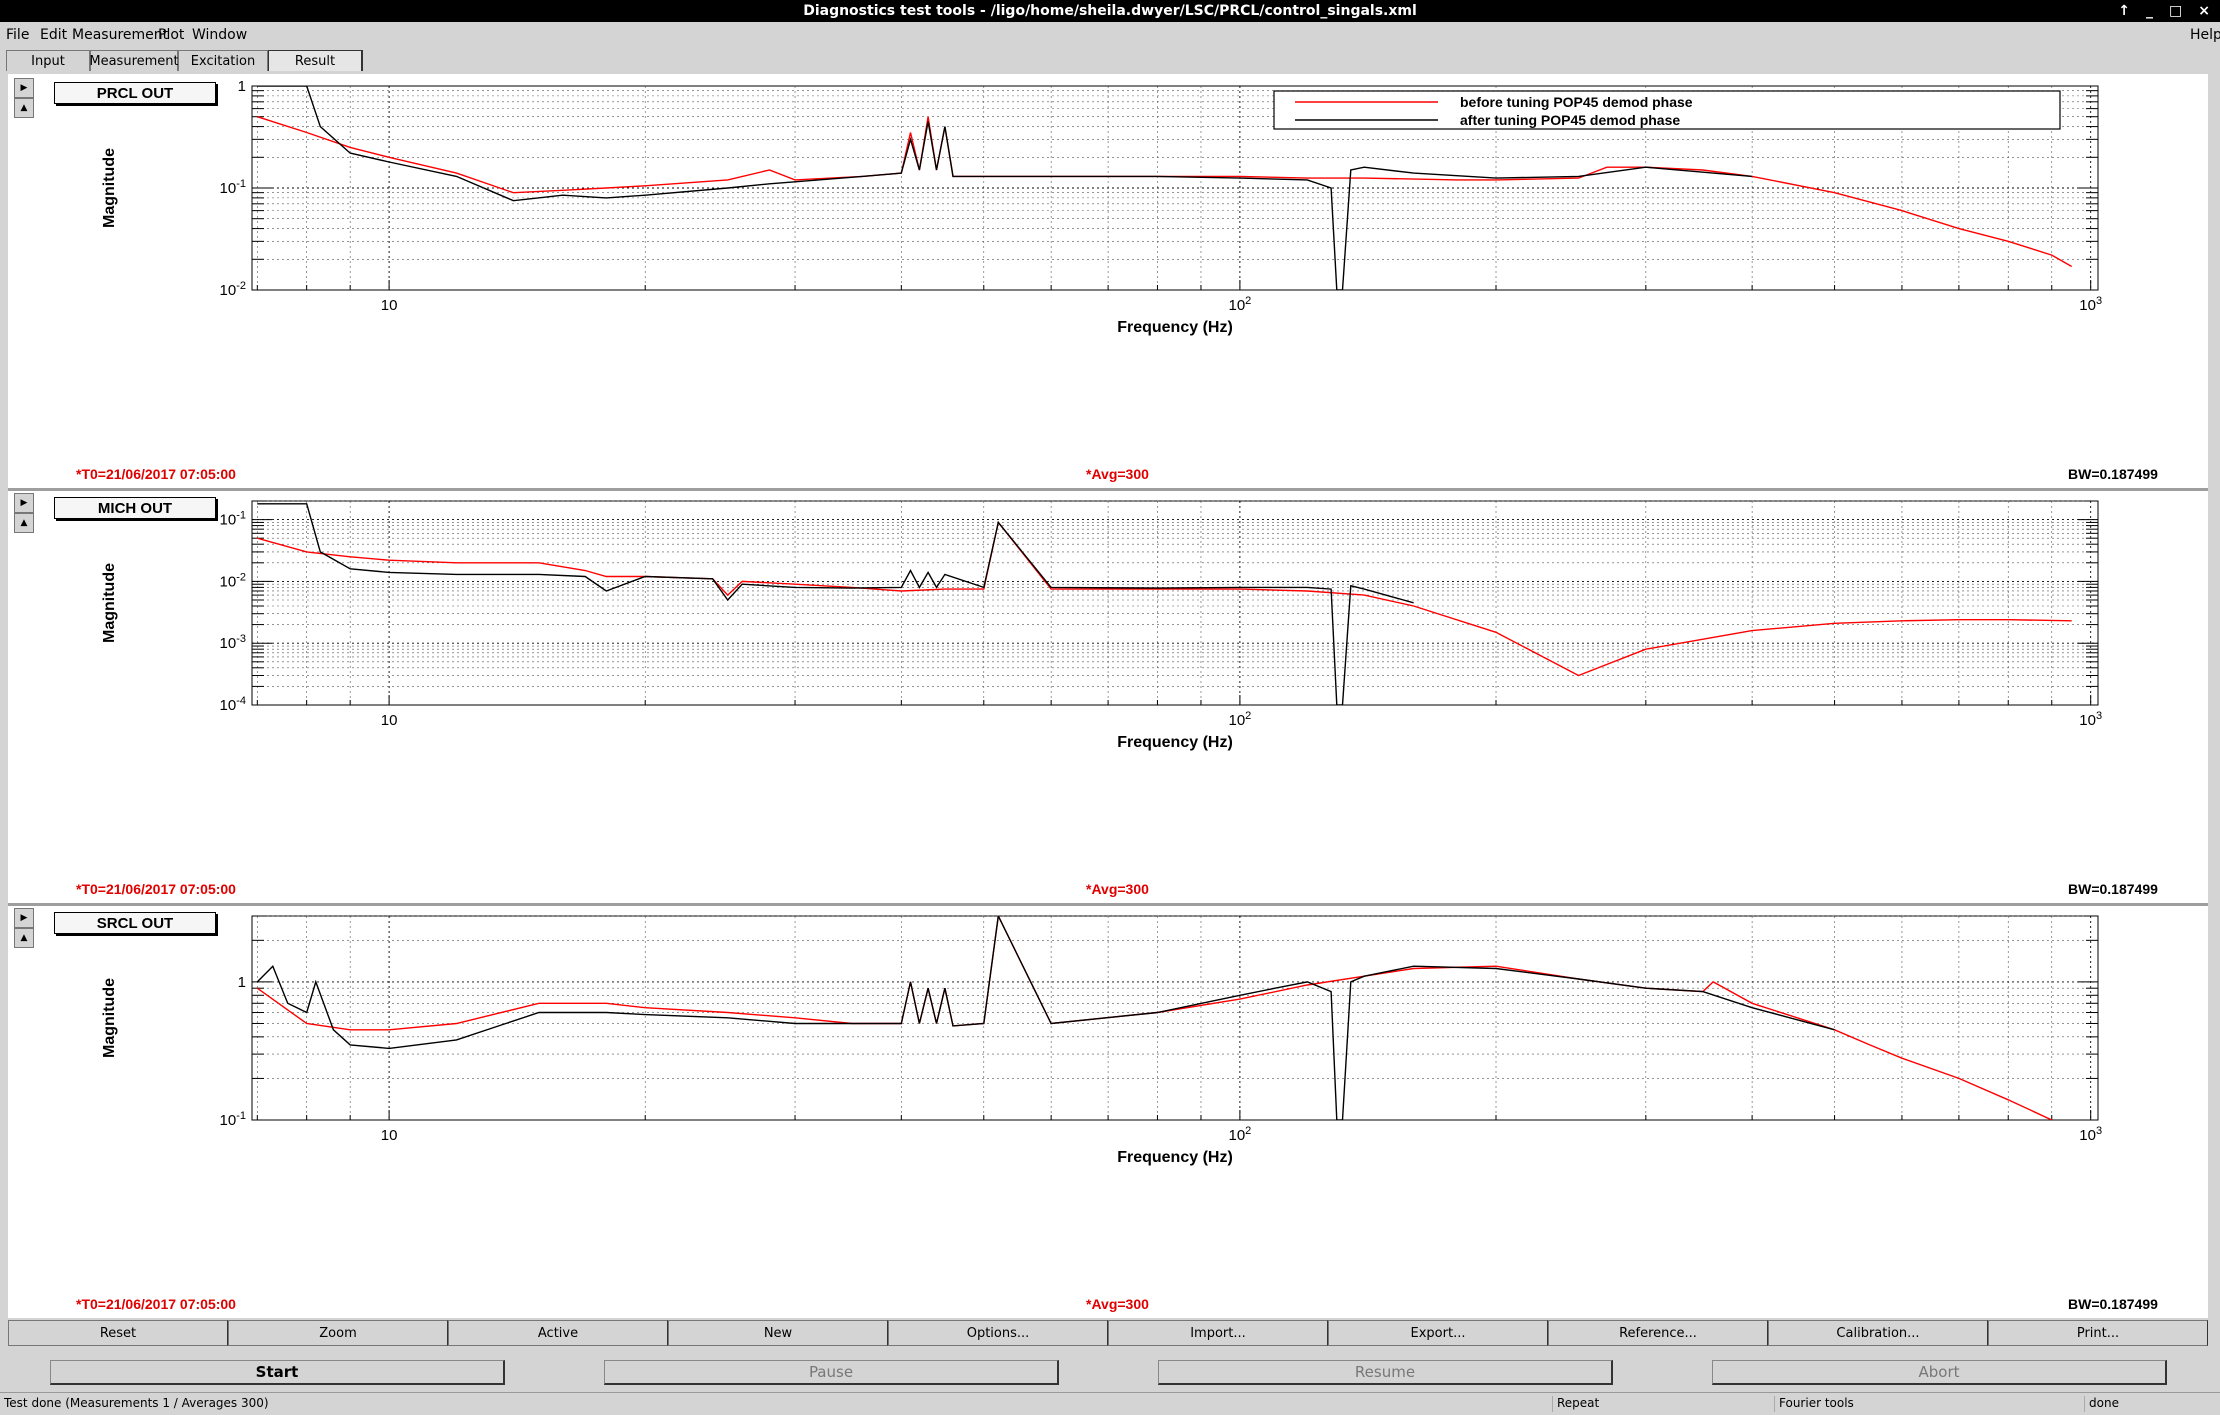 The width and height of the screenshot is (2220, 1415). What do you see at coordinates (233, 642) in the screenshot?
I see `y-tick-label: 10-3` at bounding box center [233, 642].